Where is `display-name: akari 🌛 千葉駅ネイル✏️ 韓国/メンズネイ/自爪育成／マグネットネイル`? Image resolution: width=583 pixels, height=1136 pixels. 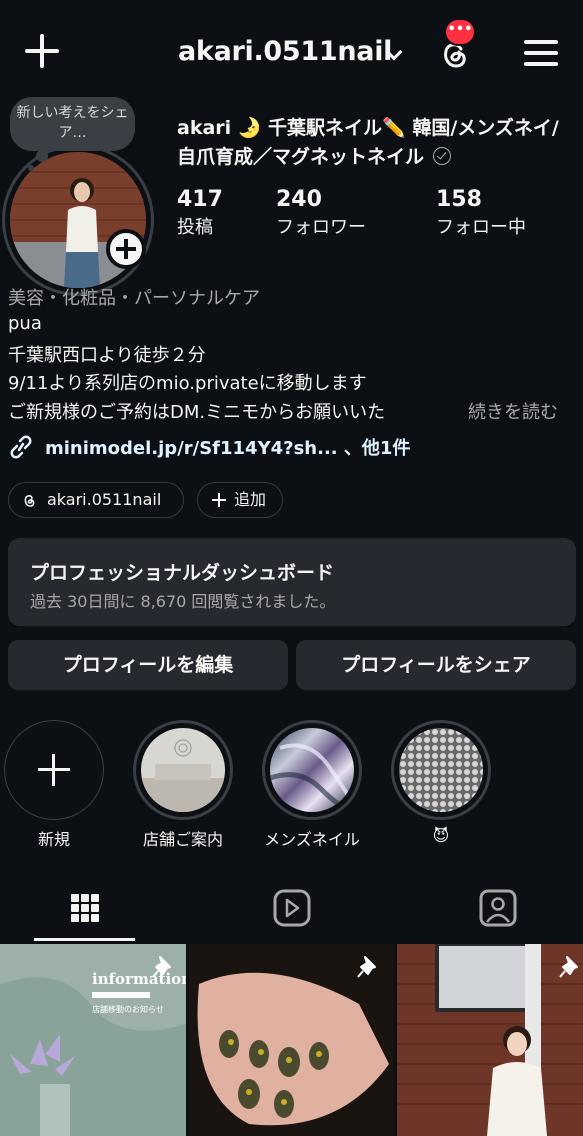
display-name: akari 🌛 千葉駅ネイル✏️ 韓国/メンズネイ/自爪育成／マグネットネイル is located at coordinates (377, 143).